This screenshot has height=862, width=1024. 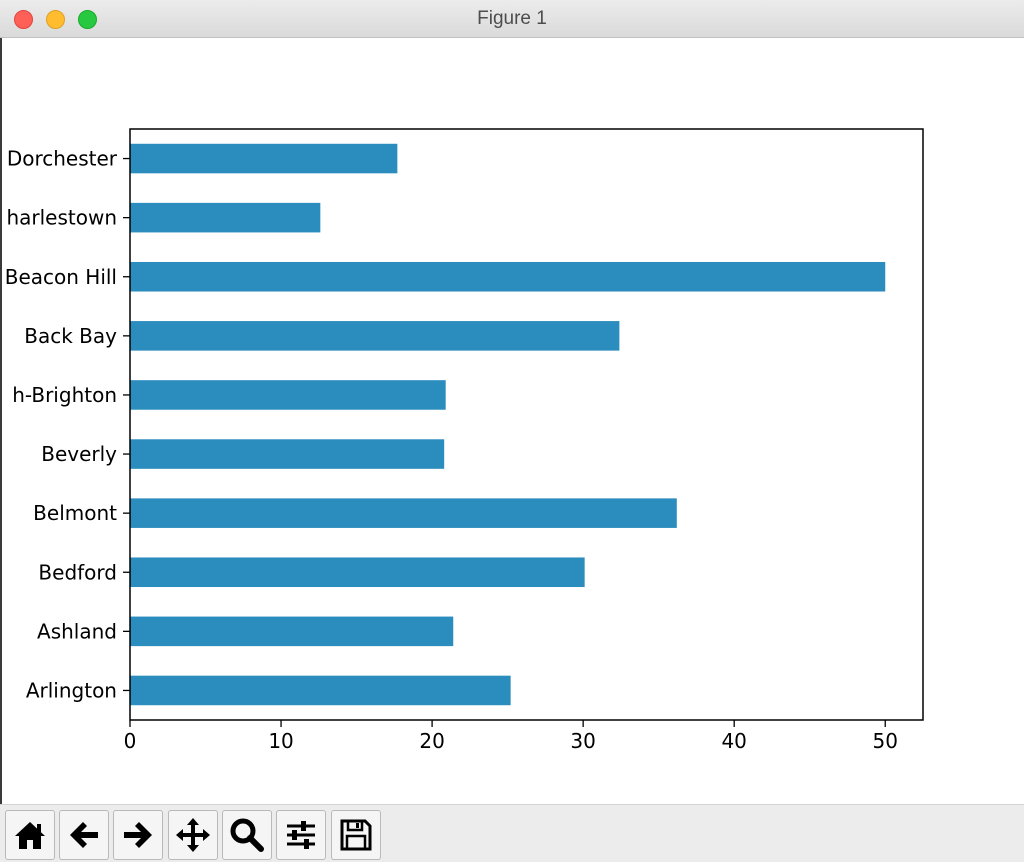 I want to click on arrow-right-icon, so click(x=138, y=835).